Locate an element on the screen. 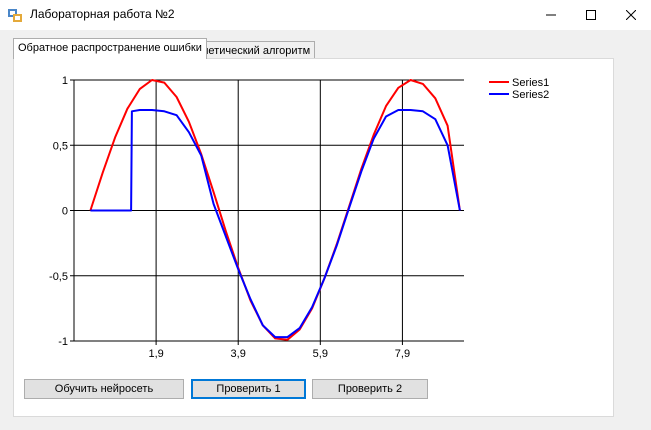 The height and width of the screenshot is (430, 651). check-1-button: Проверить 1 is located at coordinates (248, 389).